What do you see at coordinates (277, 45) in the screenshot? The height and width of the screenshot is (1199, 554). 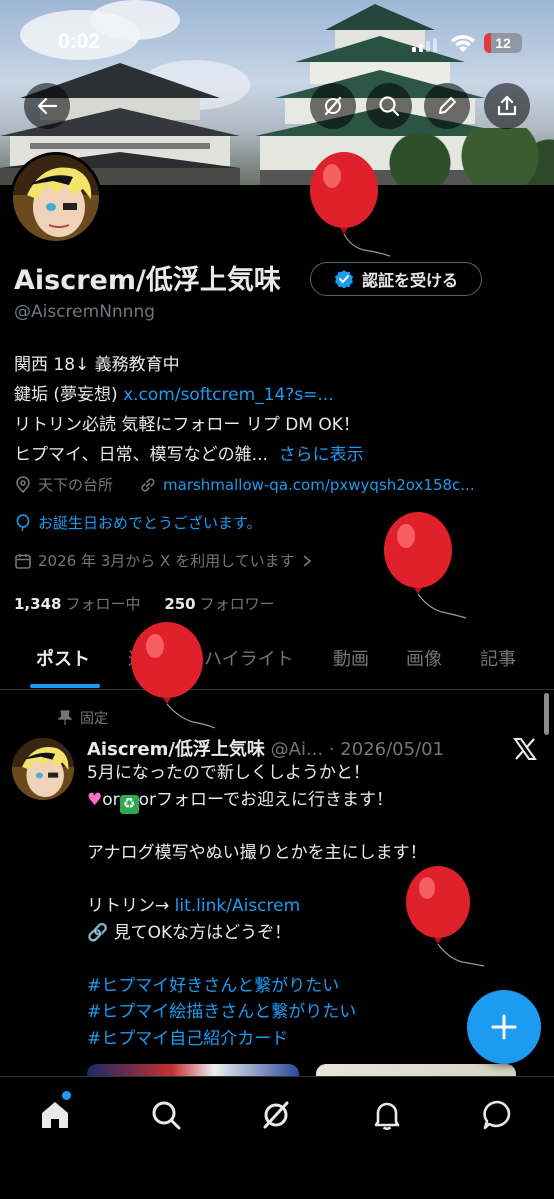 I see `status-bar: 0:02 12` at bounding box center [277, 45].